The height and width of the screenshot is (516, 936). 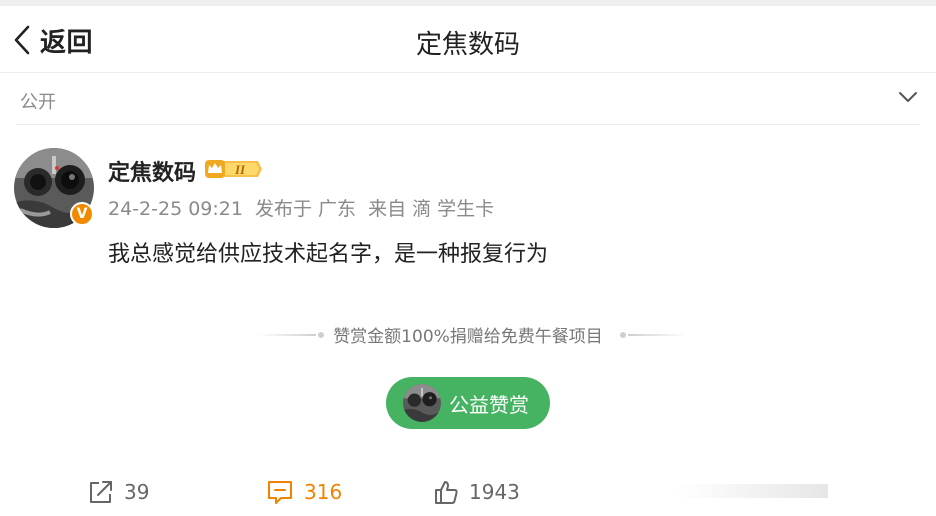 I want to click on thumbs-up-icon, so click(x=446, y=492).